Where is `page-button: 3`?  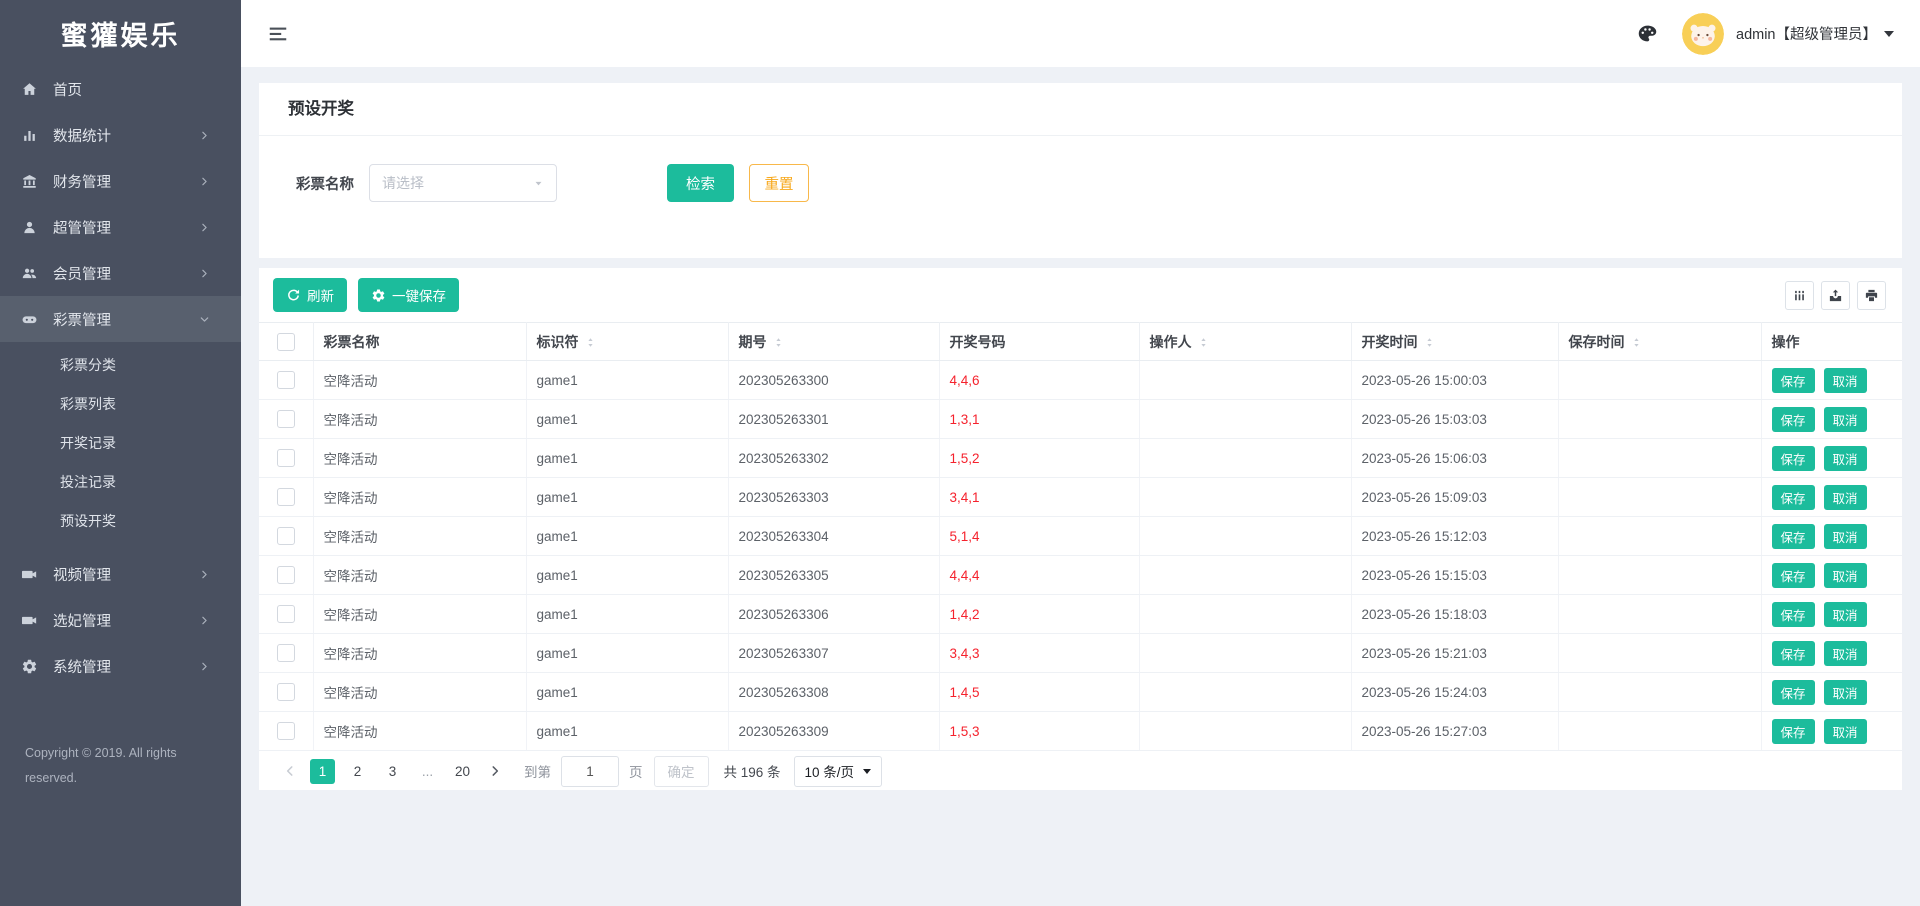
page-button: 3 is located at coordinates (392, 771).